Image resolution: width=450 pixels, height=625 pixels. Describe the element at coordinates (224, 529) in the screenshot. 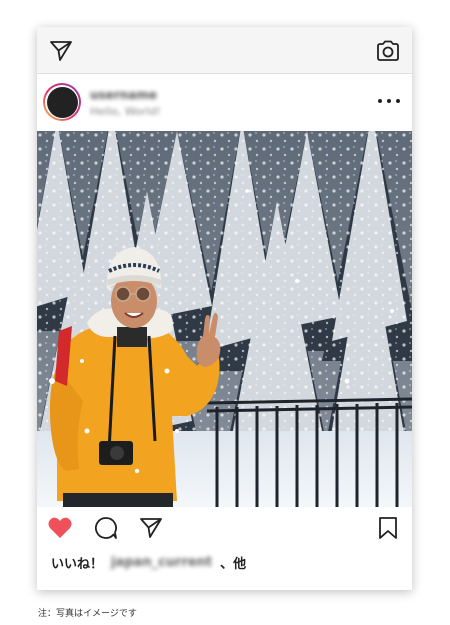

I see `post-actions` at that location.